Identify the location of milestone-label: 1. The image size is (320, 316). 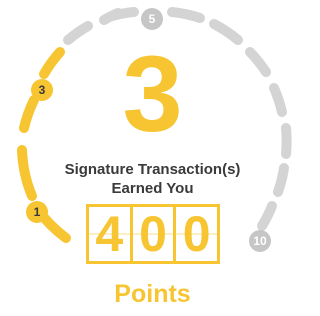
(37, 212).